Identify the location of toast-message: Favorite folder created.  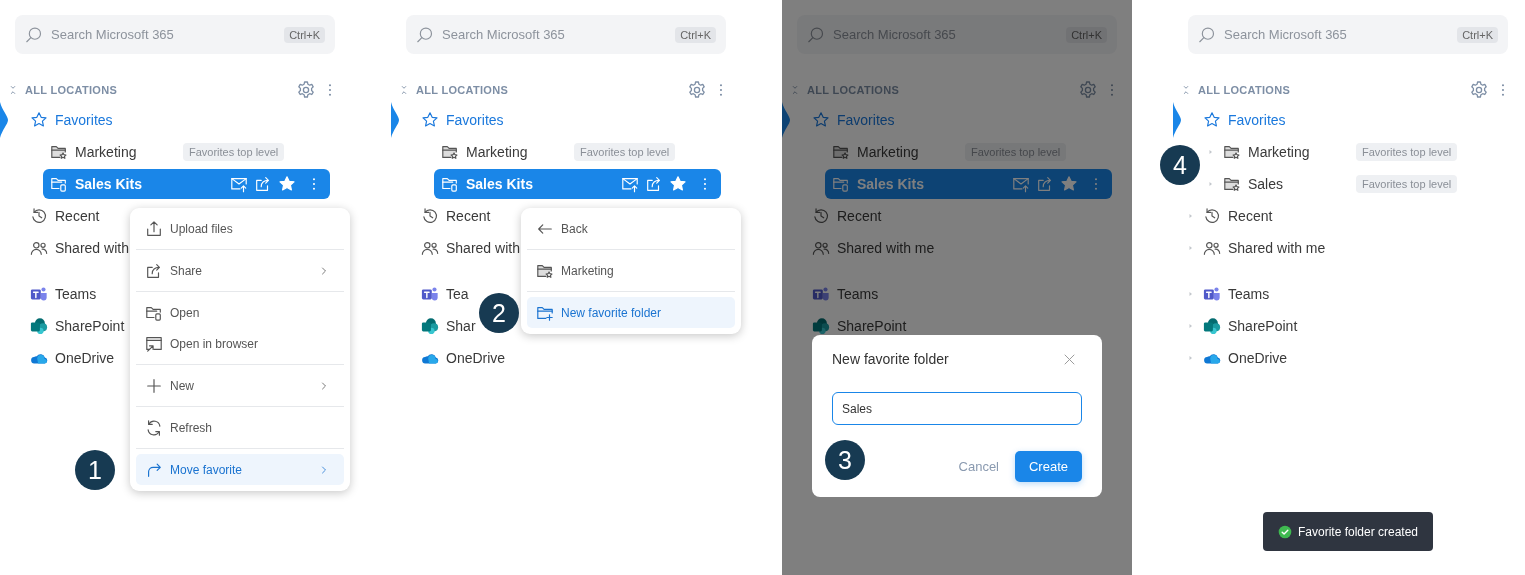
(1348, 531).